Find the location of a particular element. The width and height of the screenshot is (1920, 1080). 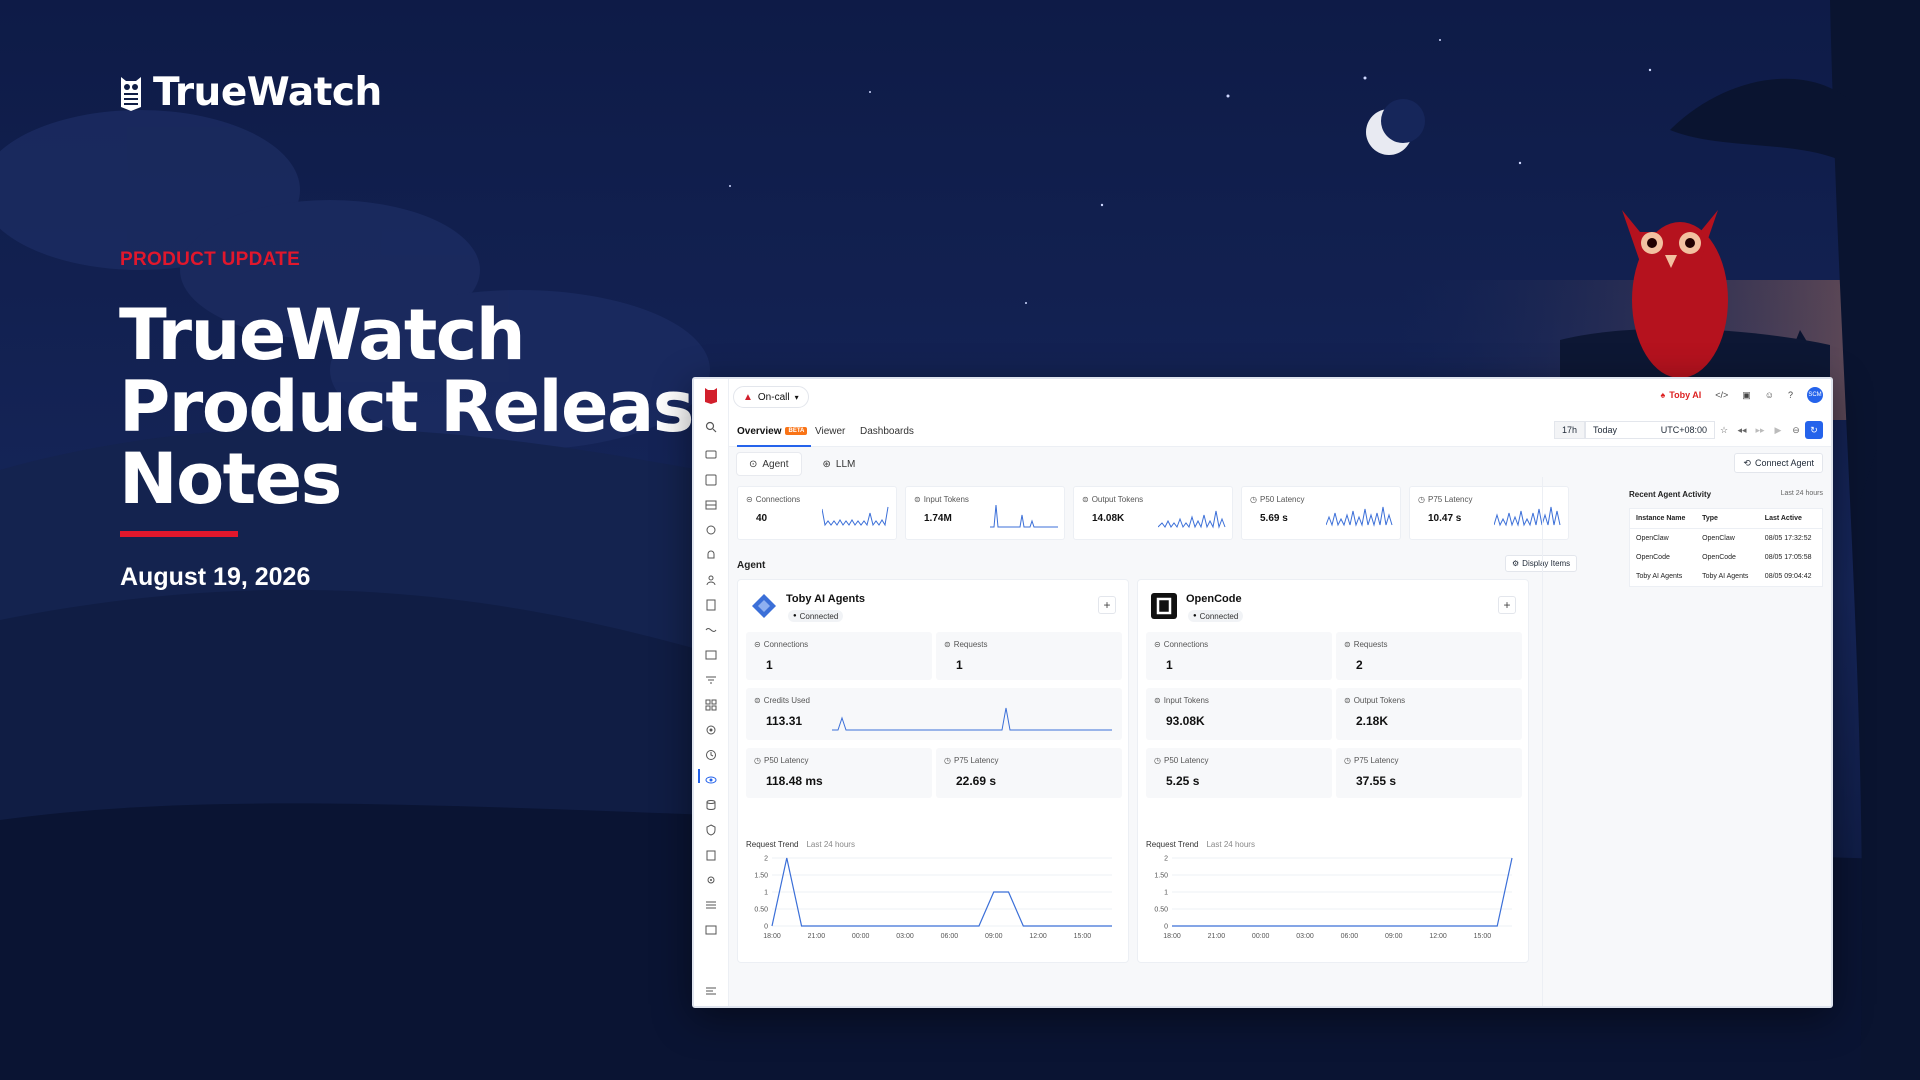

wave-icon is located at coordinates (711, 630).